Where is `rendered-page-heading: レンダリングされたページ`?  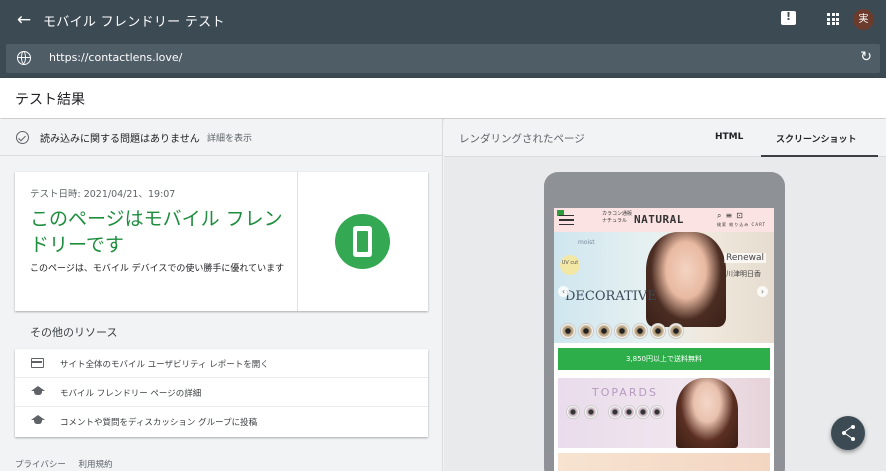 rendered-page-heading: レンダリングされたページ is located at coordinates (522, 139).